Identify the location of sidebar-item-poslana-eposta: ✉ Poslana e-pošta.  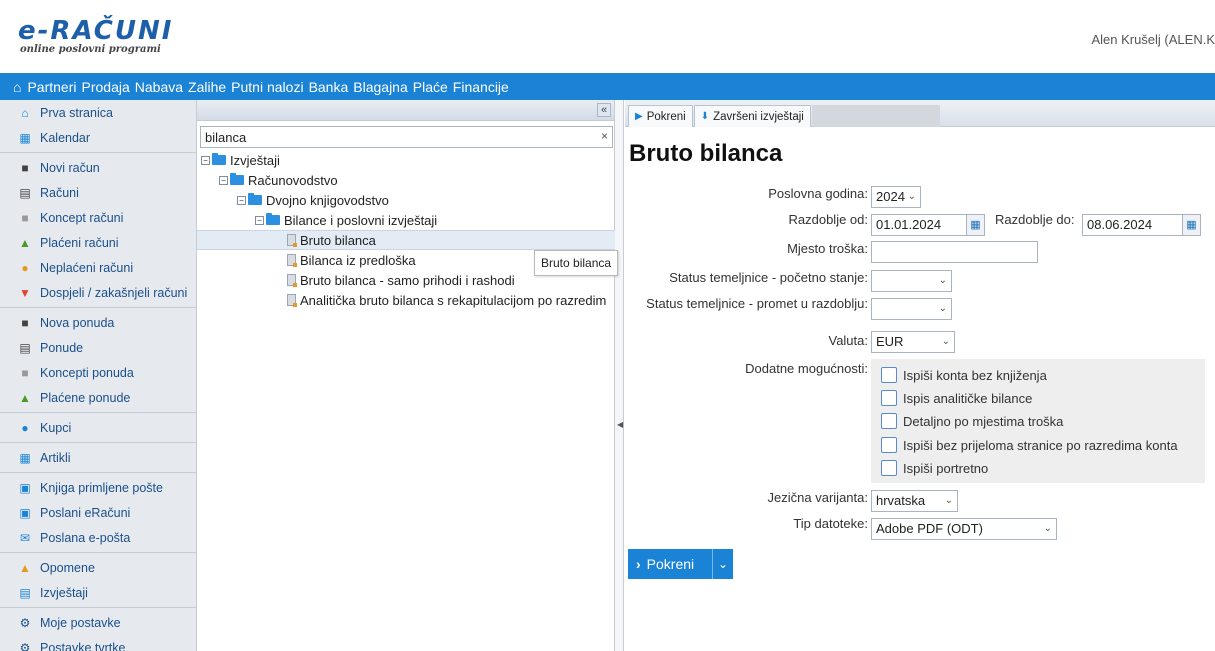
(98, 537).